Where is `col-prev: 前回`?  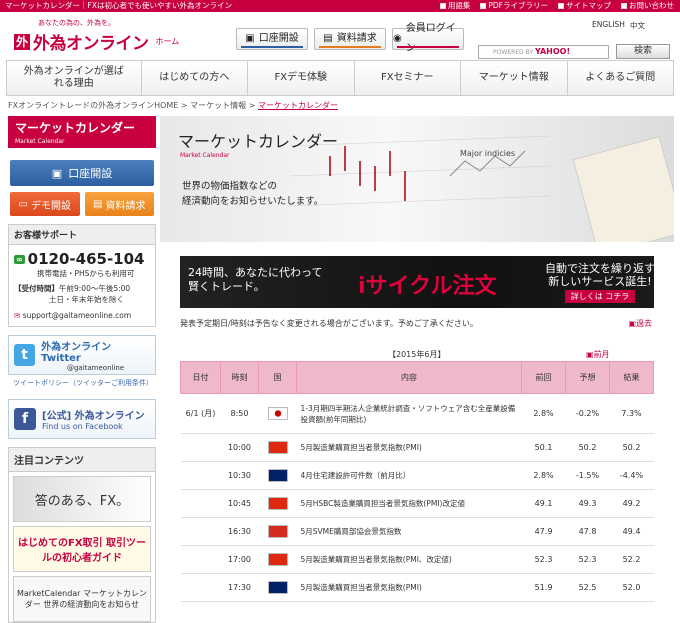 col-prev: 前回 is located at coordinates (543, 377).